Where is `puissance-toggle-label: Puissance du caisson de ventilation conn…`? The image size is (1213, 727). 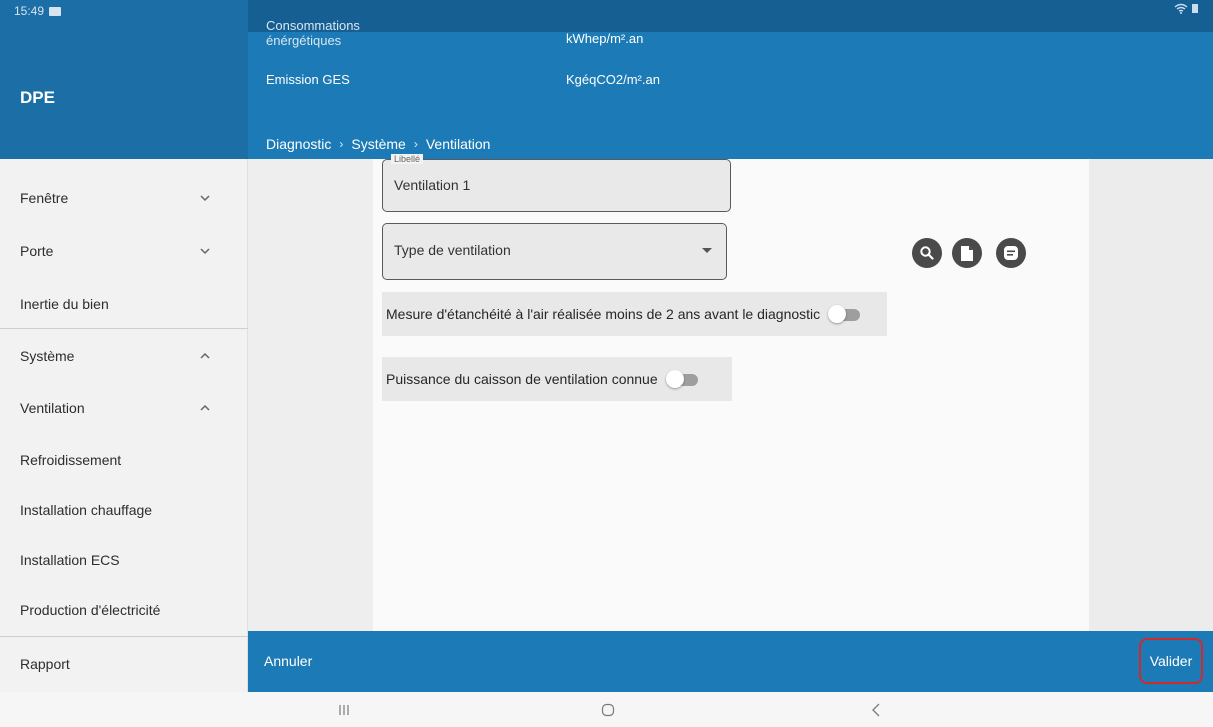
puissance-toggle-label: Puissance du caisson de ventilation conn… is located at coordinates (522, 379).